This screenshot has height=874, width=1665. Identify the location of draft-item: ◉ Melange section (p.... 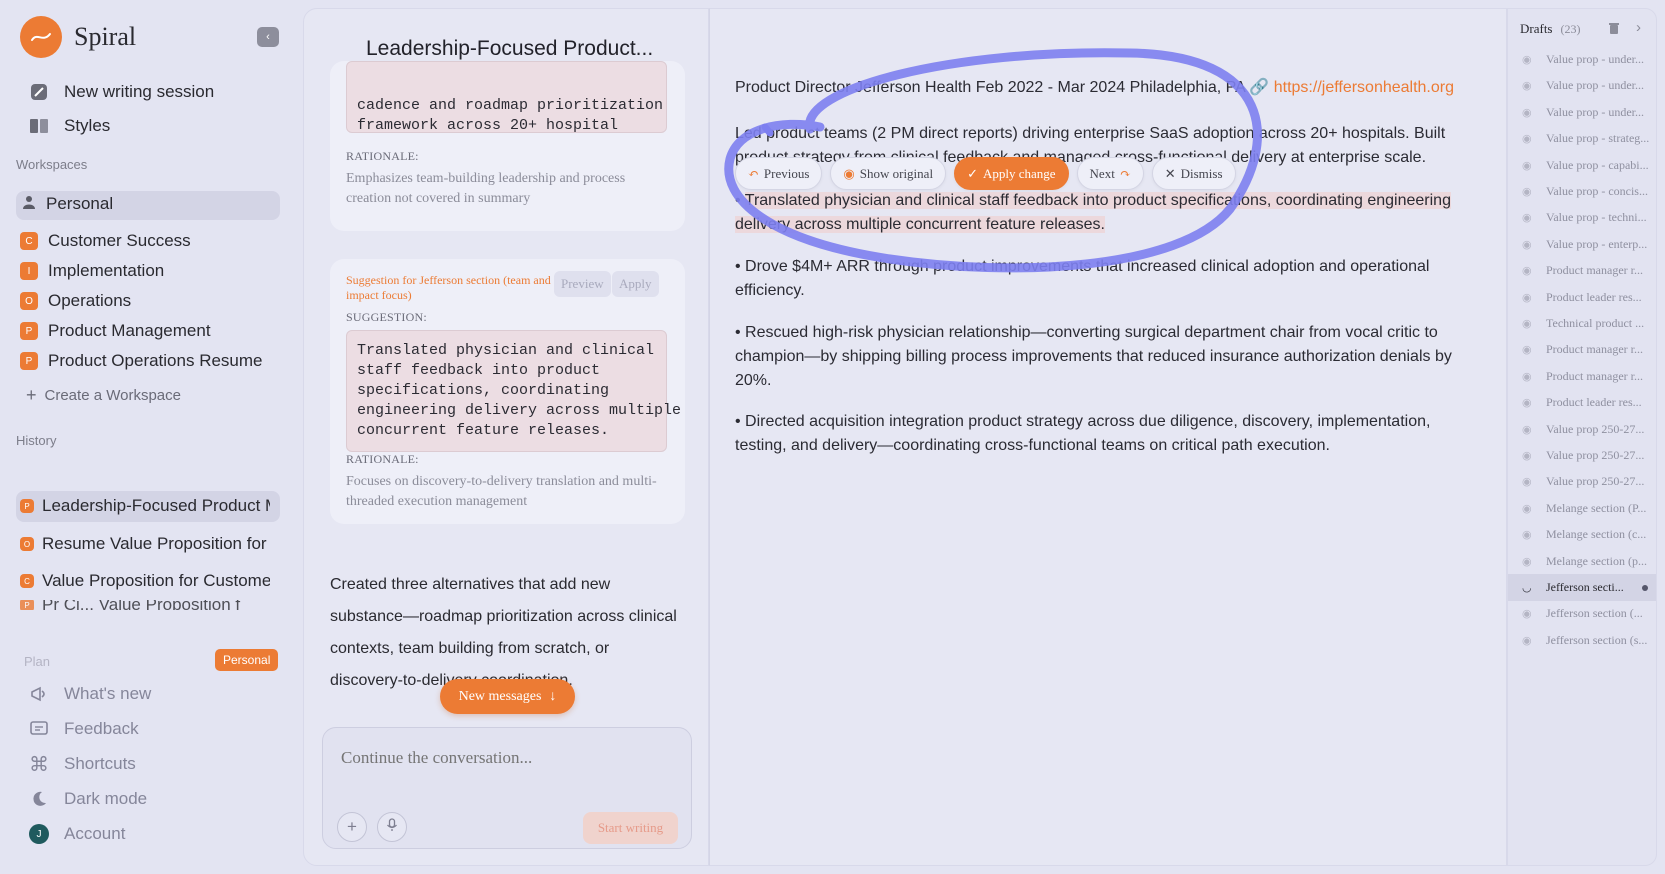
(1582, 561).